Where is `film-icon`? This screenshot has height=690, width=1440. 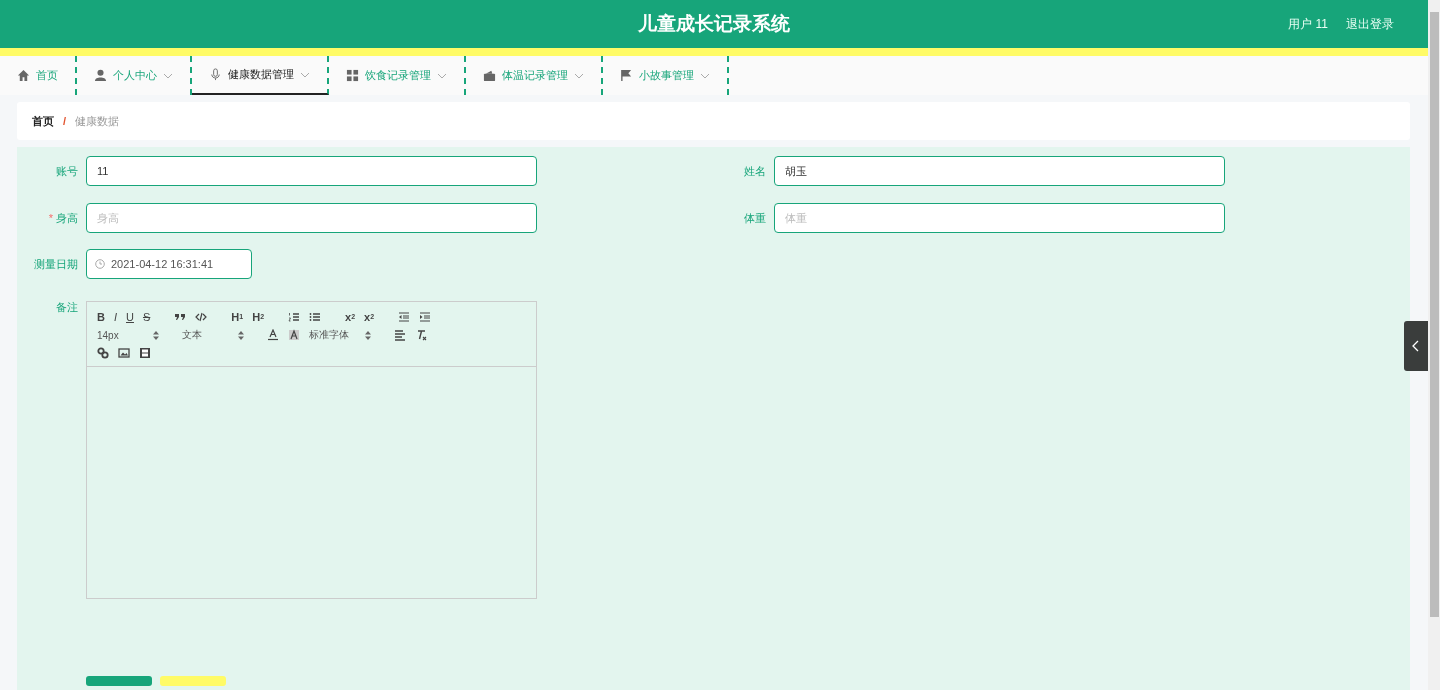 film-icon is located at coordinates (145, 353).